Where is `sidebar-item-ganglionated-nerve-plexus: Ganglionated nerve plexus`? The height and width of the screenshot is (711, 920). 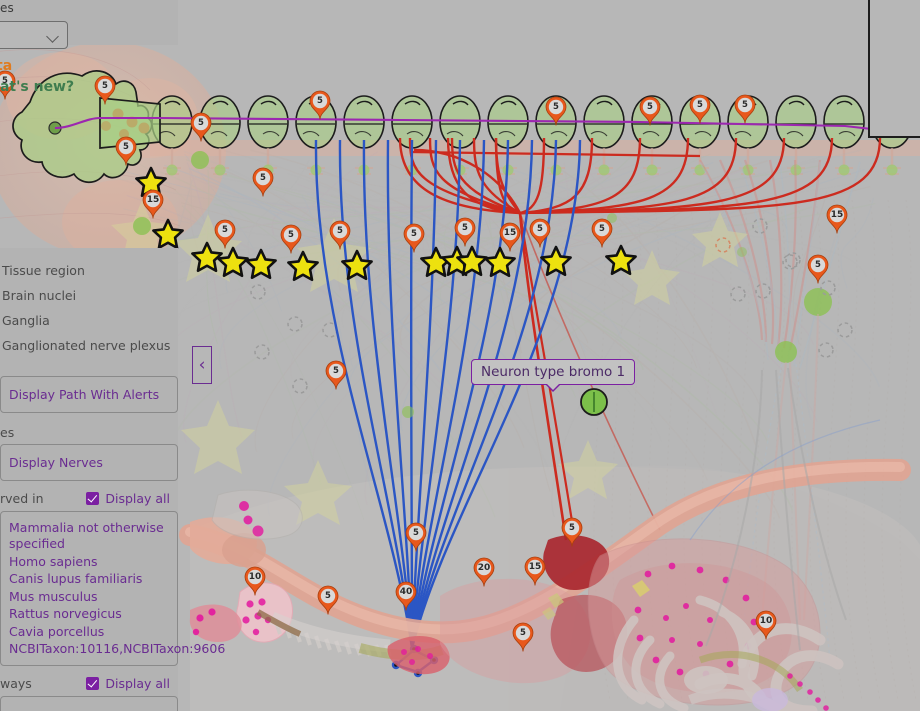 sidebar-item-ganglionated-nerve-plexus: Ganglionated nerve plexus is located at coordinates (89, 345).